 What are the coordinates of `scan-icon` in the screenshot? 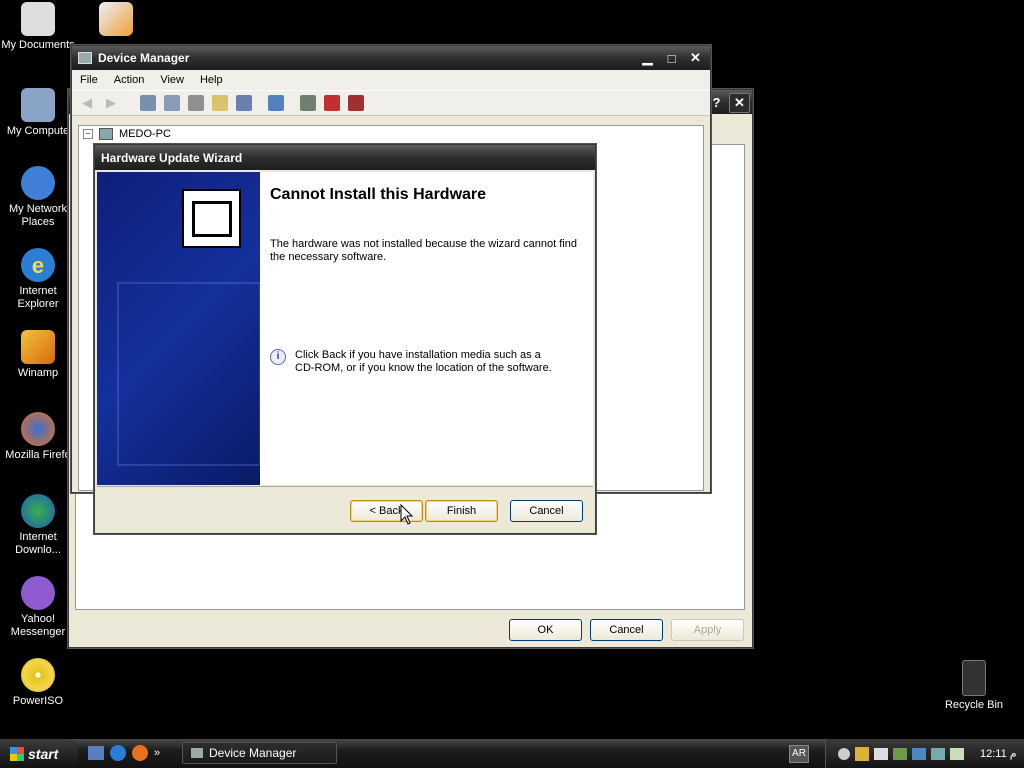 It's located at (276, 103).